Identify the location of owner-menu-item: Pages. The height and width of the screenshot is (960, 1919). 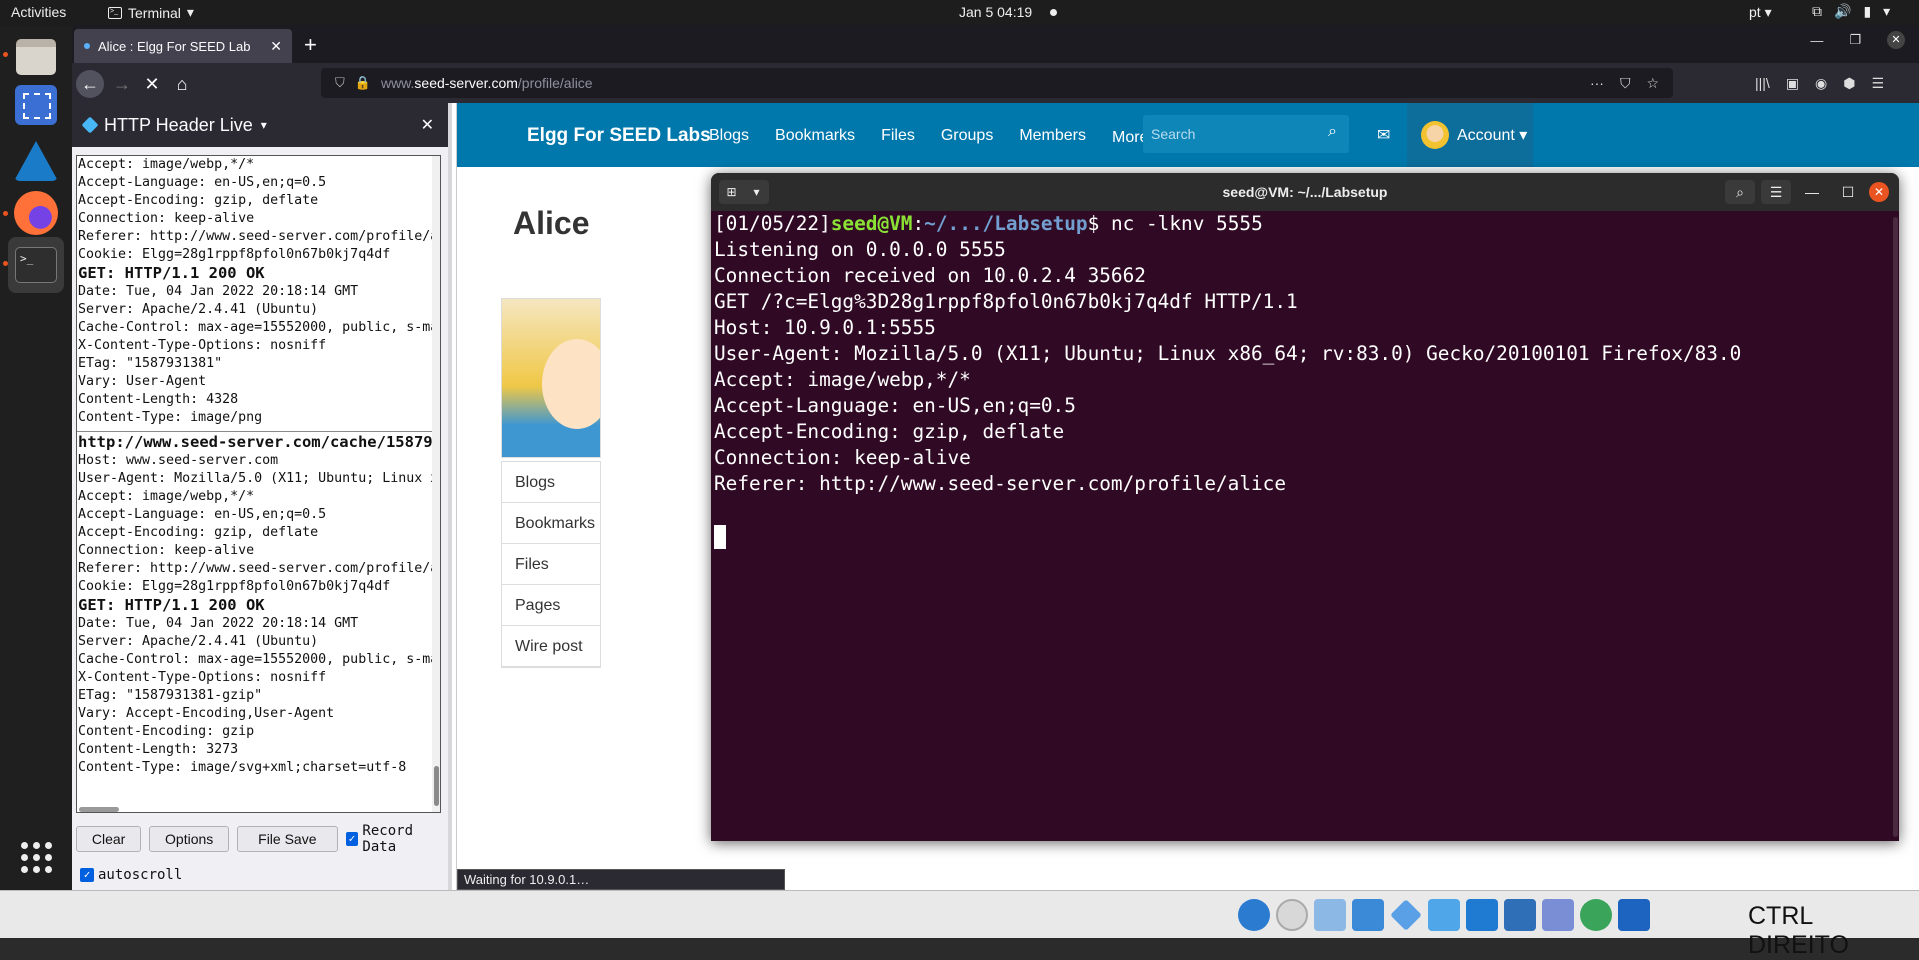
(551, 605).